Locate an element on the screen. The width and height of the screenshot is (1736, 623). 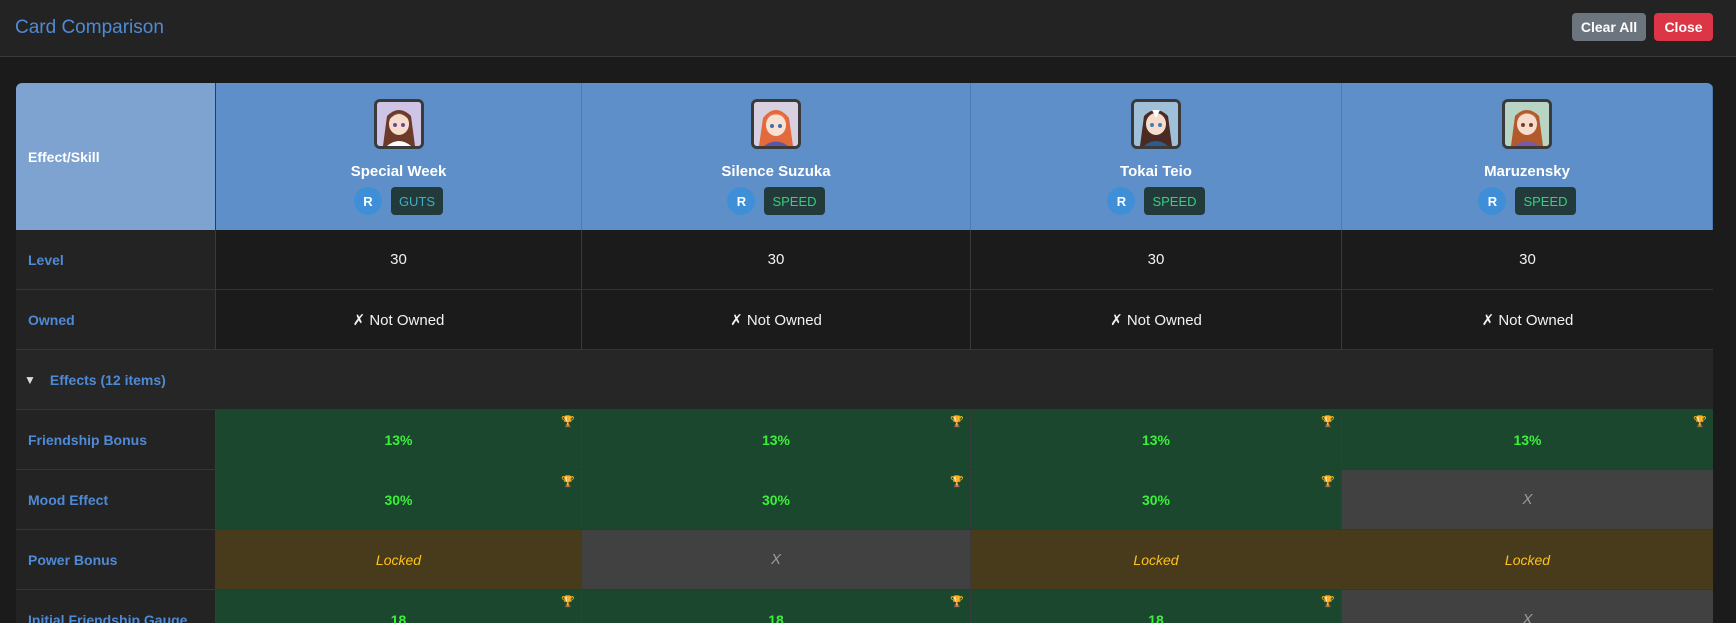
section-label: Effects (12 items) is located at coordinates (107, 379).